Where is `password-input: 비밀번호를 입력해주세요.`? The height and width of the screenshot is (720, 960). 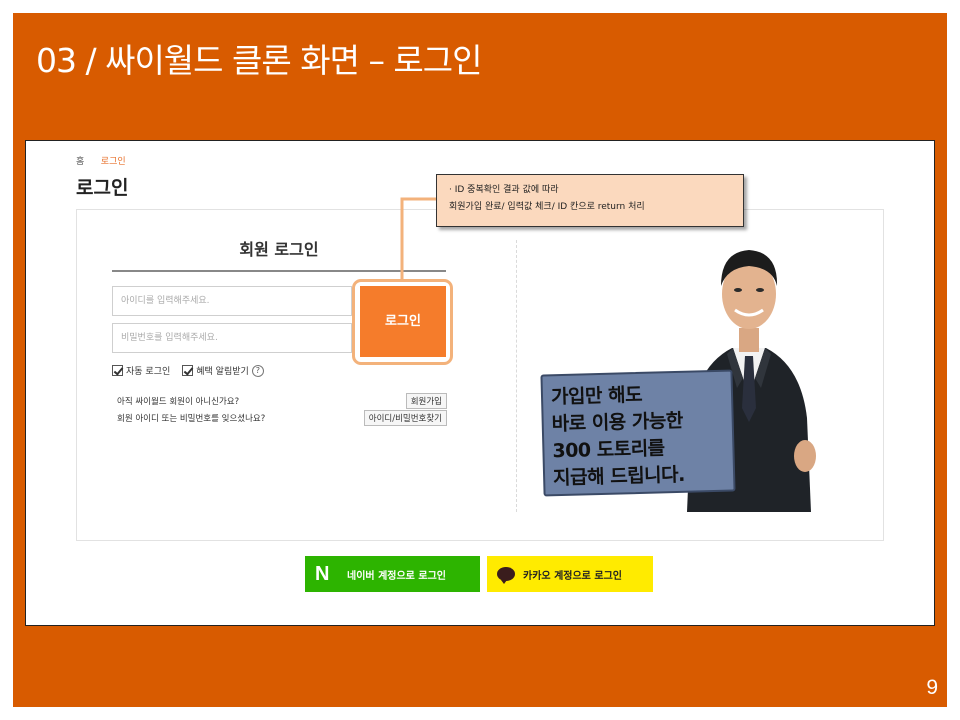
password-input: 비밀번호를 입력해주세요. is located at coordinates (232, 338).